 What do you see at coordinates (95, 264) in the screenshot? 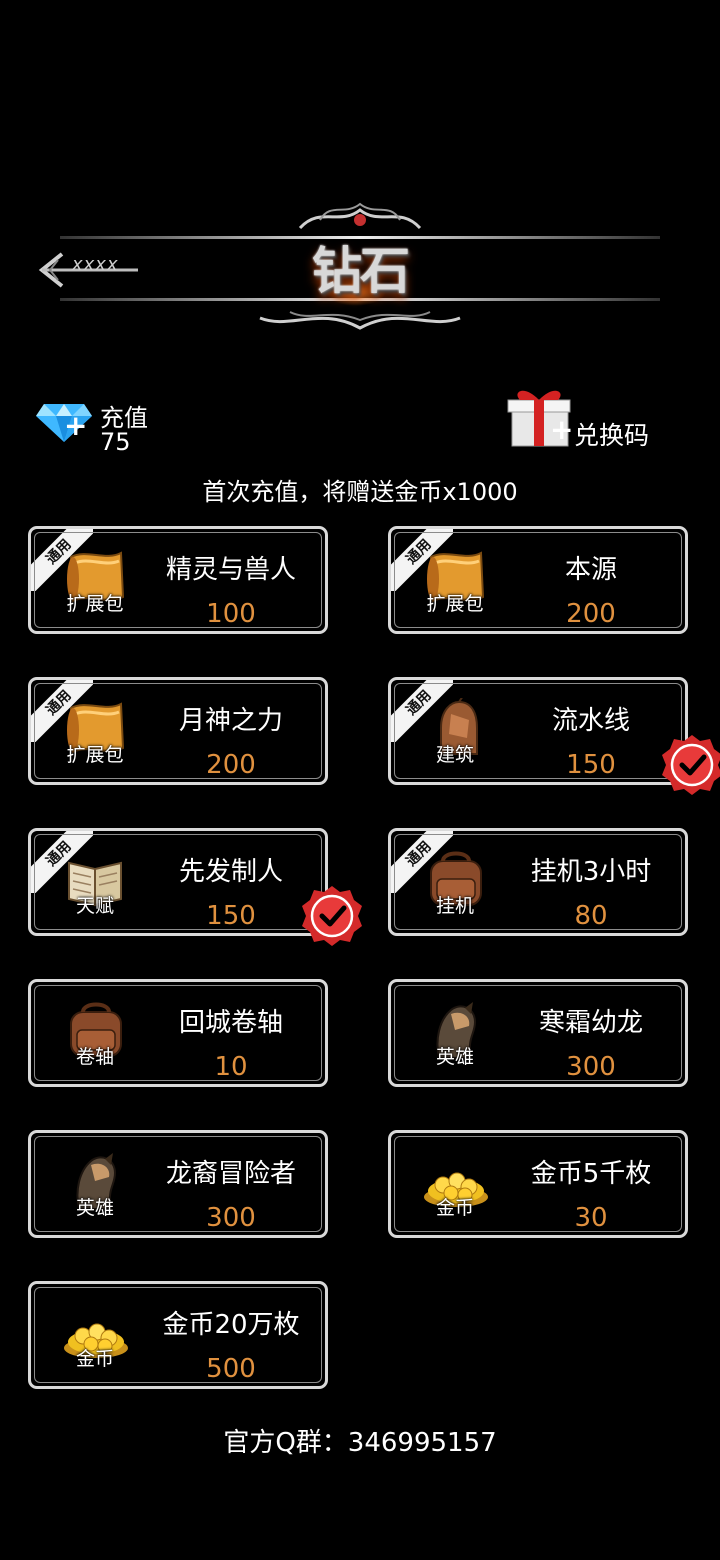
I see `back-label: xxxx` at bounding box center [95, 264].